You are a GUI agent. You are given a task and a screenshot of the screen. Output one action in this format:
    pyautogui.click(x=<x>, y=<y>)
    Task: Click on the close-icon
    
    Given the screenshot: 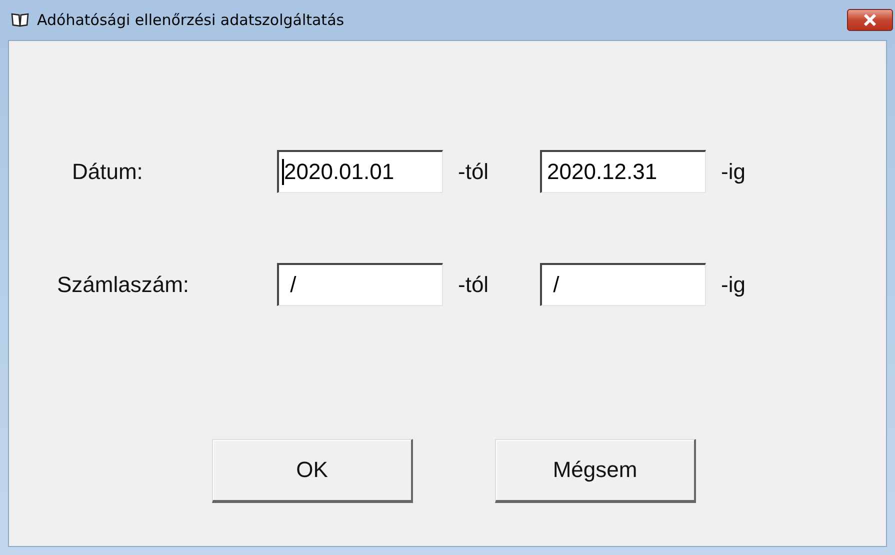 What is the action you would take?
    pyautogui.click(x=870, y=20)
    